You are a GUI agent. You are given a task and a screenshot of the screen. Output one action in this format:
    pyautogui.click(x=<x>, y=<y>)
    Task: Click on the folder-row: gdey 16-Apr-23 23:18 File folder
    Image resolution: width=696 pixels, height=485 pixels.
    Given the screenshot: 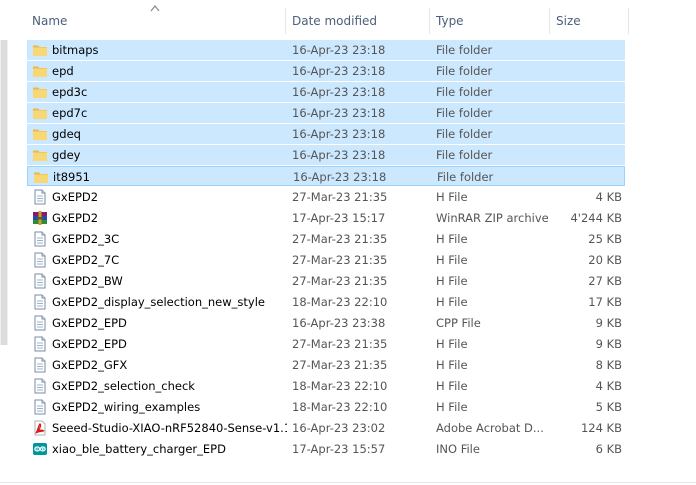 What is the action you would take?
    pyautogui.click(x=326, y=155)
    